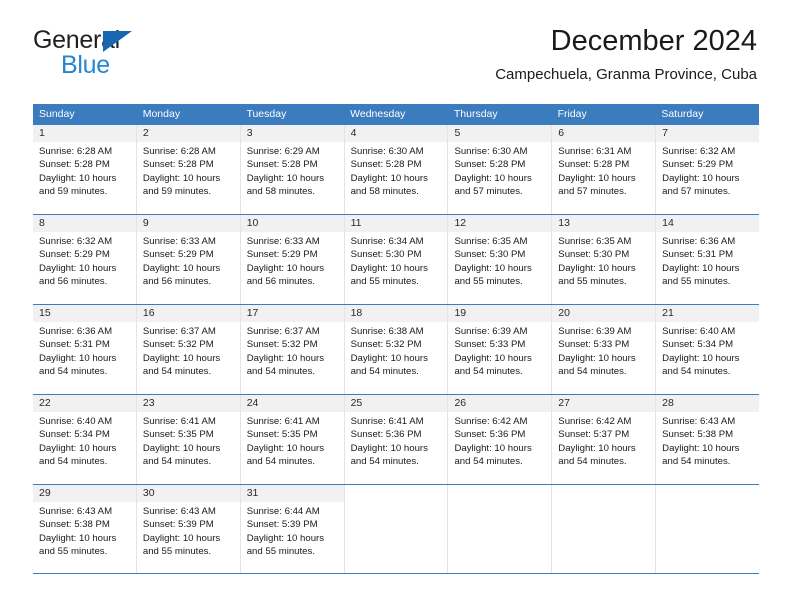 This screenshot has width=792, height=612. I want to click on weekday-header-wednesday: Wednesday, so click(378, 114).